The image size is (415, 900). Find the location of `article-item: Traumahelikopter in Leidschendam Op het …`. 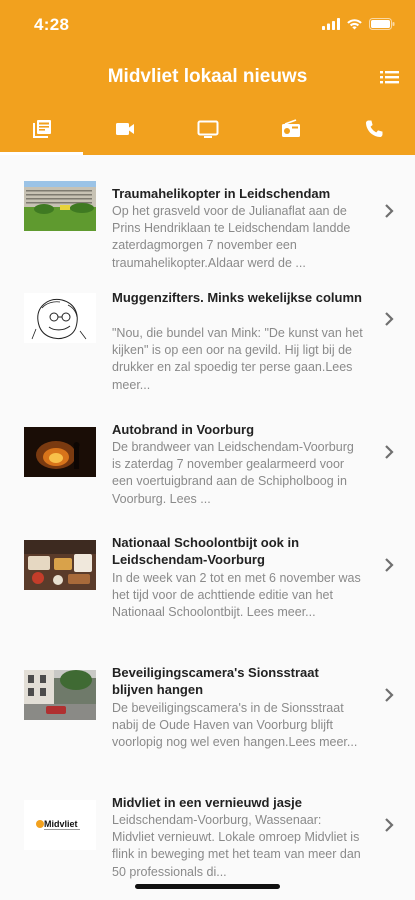

article-item: Traumahelikopter in Leidschendam Op het … is located at coordinates (207, 223).